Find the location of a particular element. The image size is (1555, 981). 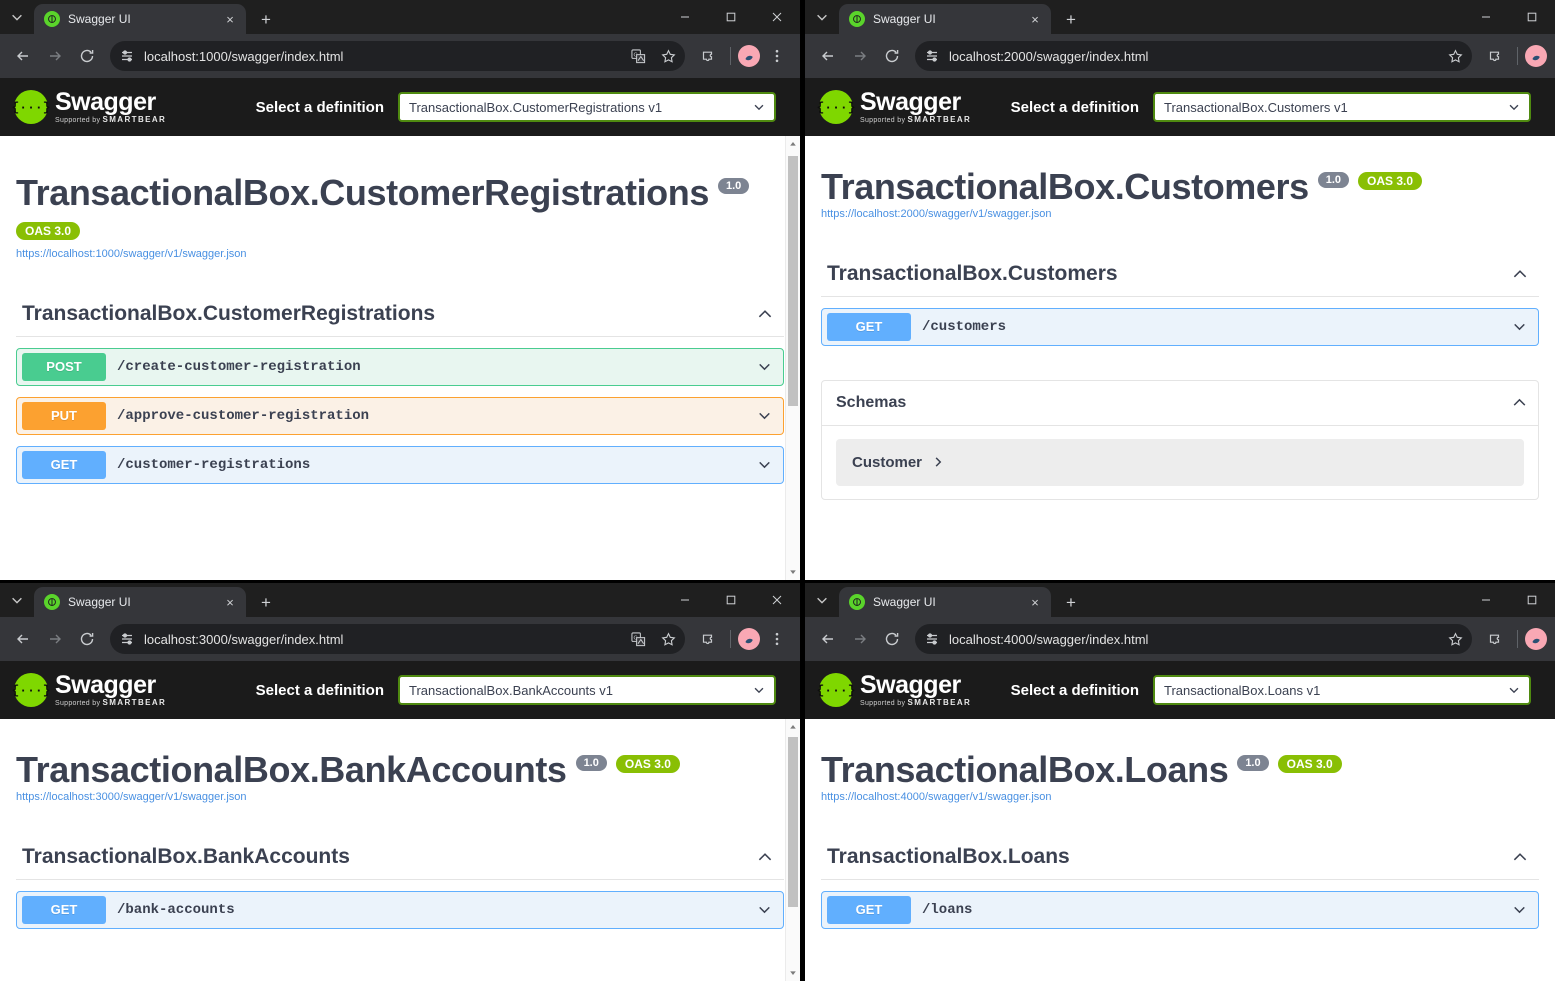

chevron-right-icon is located at coordinates (938, 462).